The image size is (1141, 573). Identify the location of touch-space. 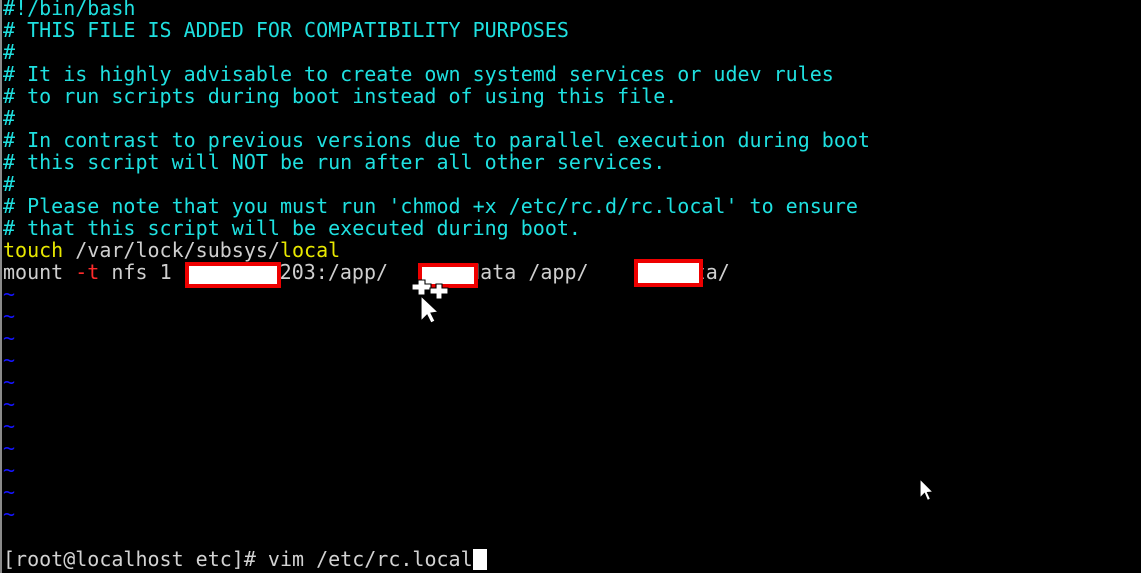
(69, 250).